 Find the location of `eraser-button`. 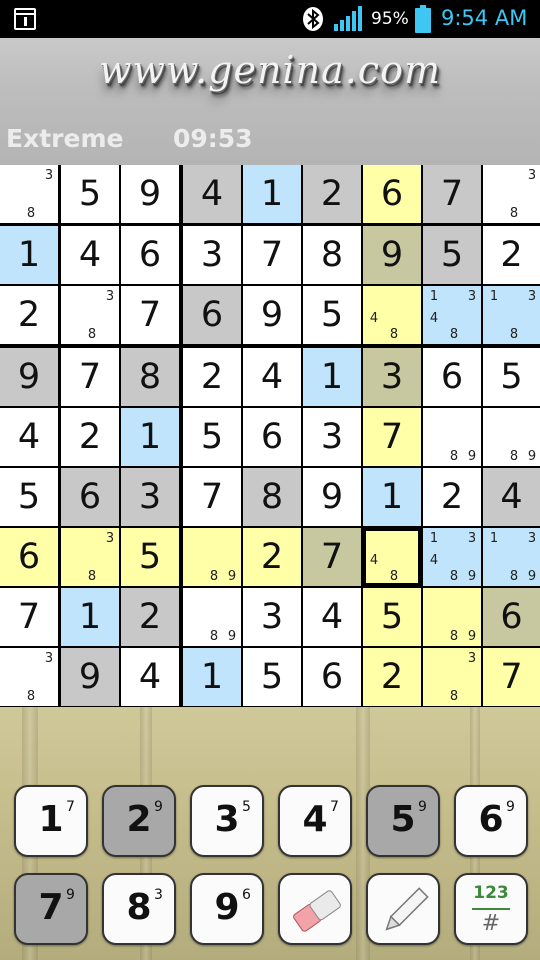

eraser-button is located at coordinates (315, 909).